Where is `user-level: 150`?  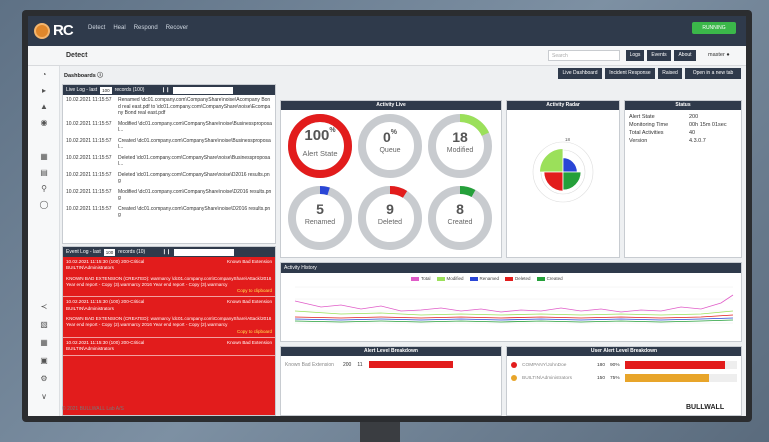 user-level: 150 is located at coordinates (601, 378).